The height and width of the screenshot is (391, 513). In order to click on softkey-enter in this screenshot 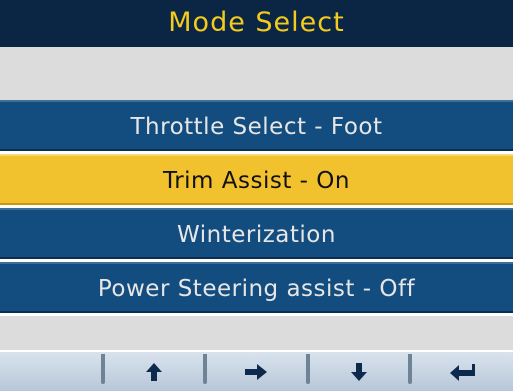, I will do `click(460, 370)`.